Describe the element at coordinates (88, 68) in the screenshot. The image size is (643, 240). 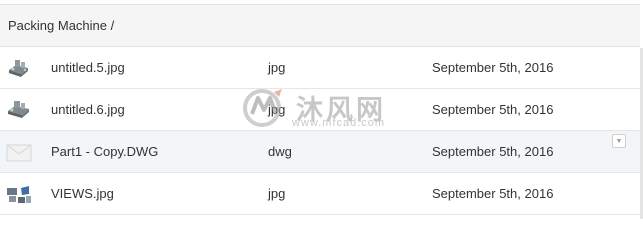
I see `file-name: untitled.5.jpg` at that location.